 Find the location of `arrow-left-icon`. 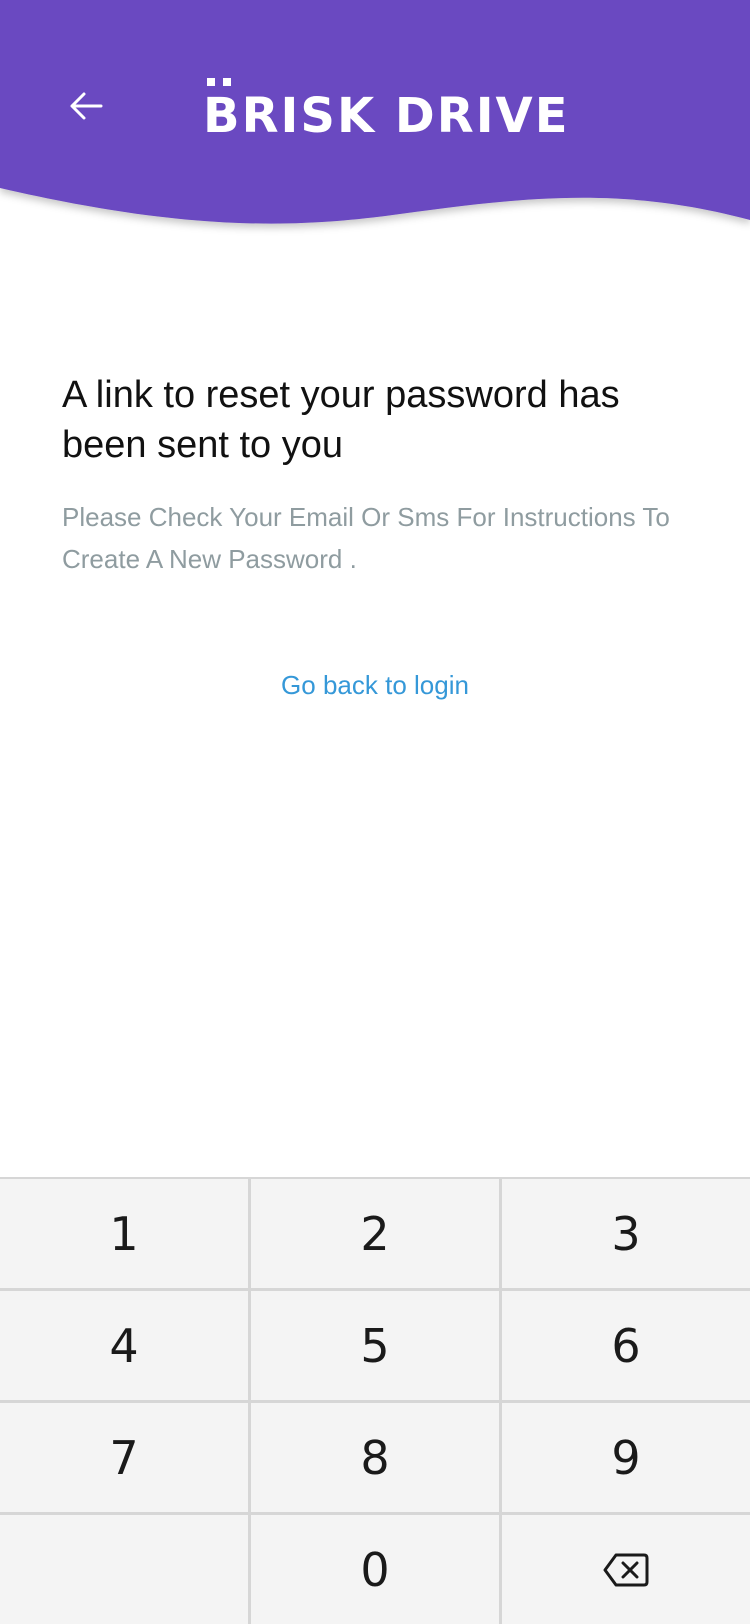

arrow-left-icon is located at coordinates (86, 106).